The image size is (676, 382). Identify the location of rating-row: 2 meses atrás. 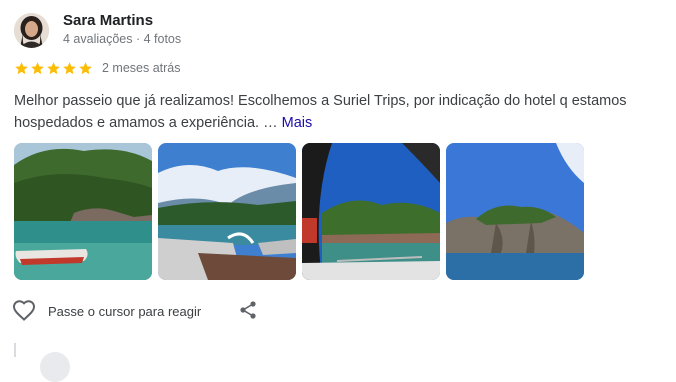
(97, 68).